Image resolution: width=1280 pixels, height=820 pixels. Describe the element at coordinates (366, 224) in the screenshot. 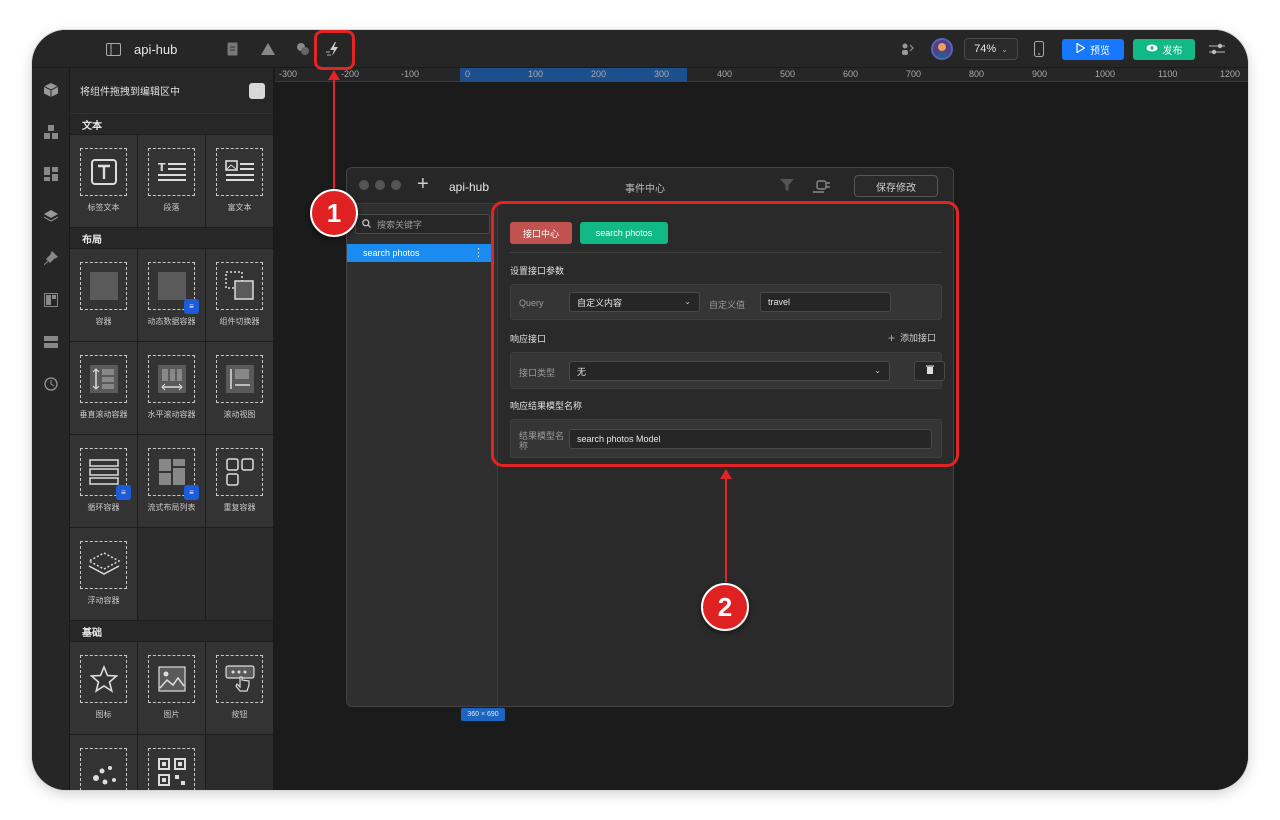

I see `search-icon` at that location.